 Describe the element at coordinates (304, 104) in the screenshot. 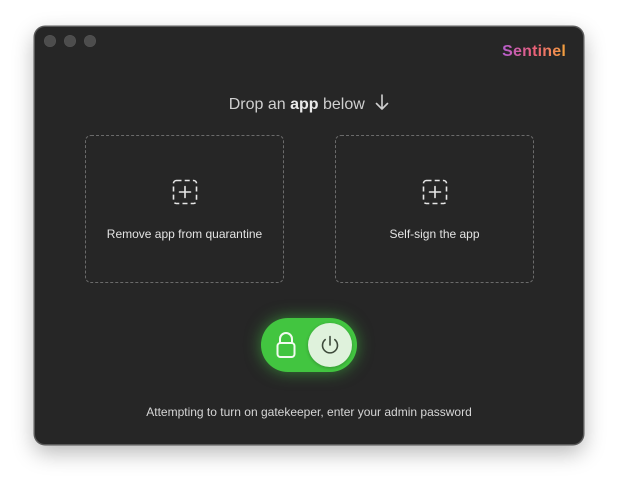

I see `drop-instruction-emphasis: app` at that location.